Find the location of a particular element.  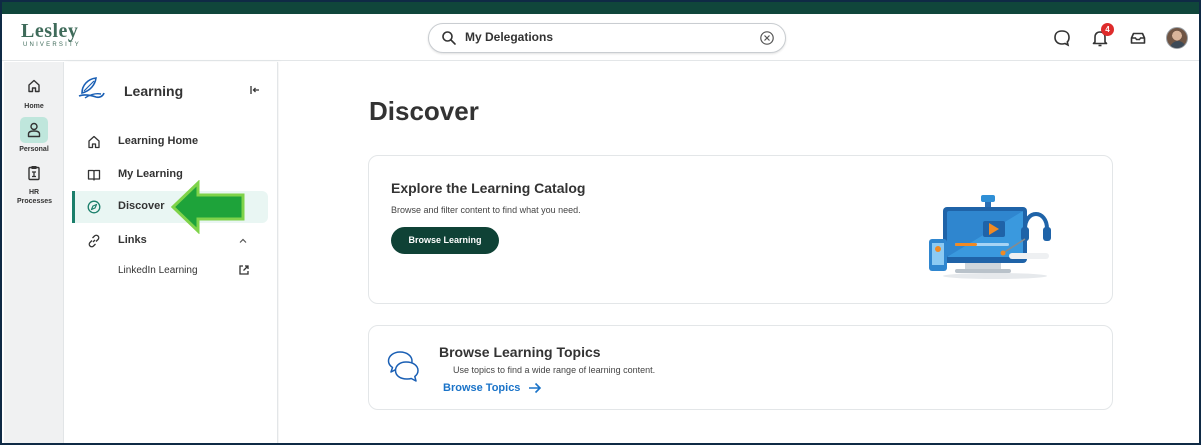

browse-topics-label: Browse Topics is located at coordinates (482, 388).